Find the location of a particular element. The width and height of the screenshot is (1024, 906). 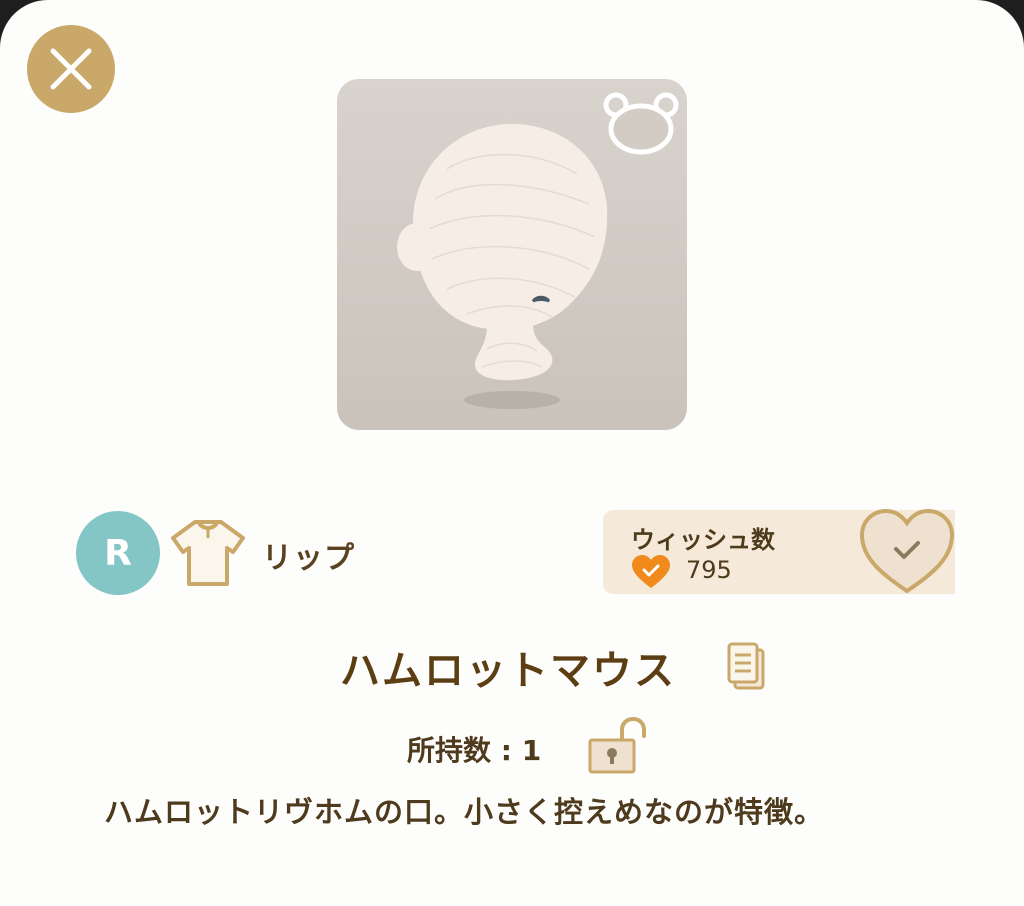

shirt-icon is located at coordinates (208, 553).